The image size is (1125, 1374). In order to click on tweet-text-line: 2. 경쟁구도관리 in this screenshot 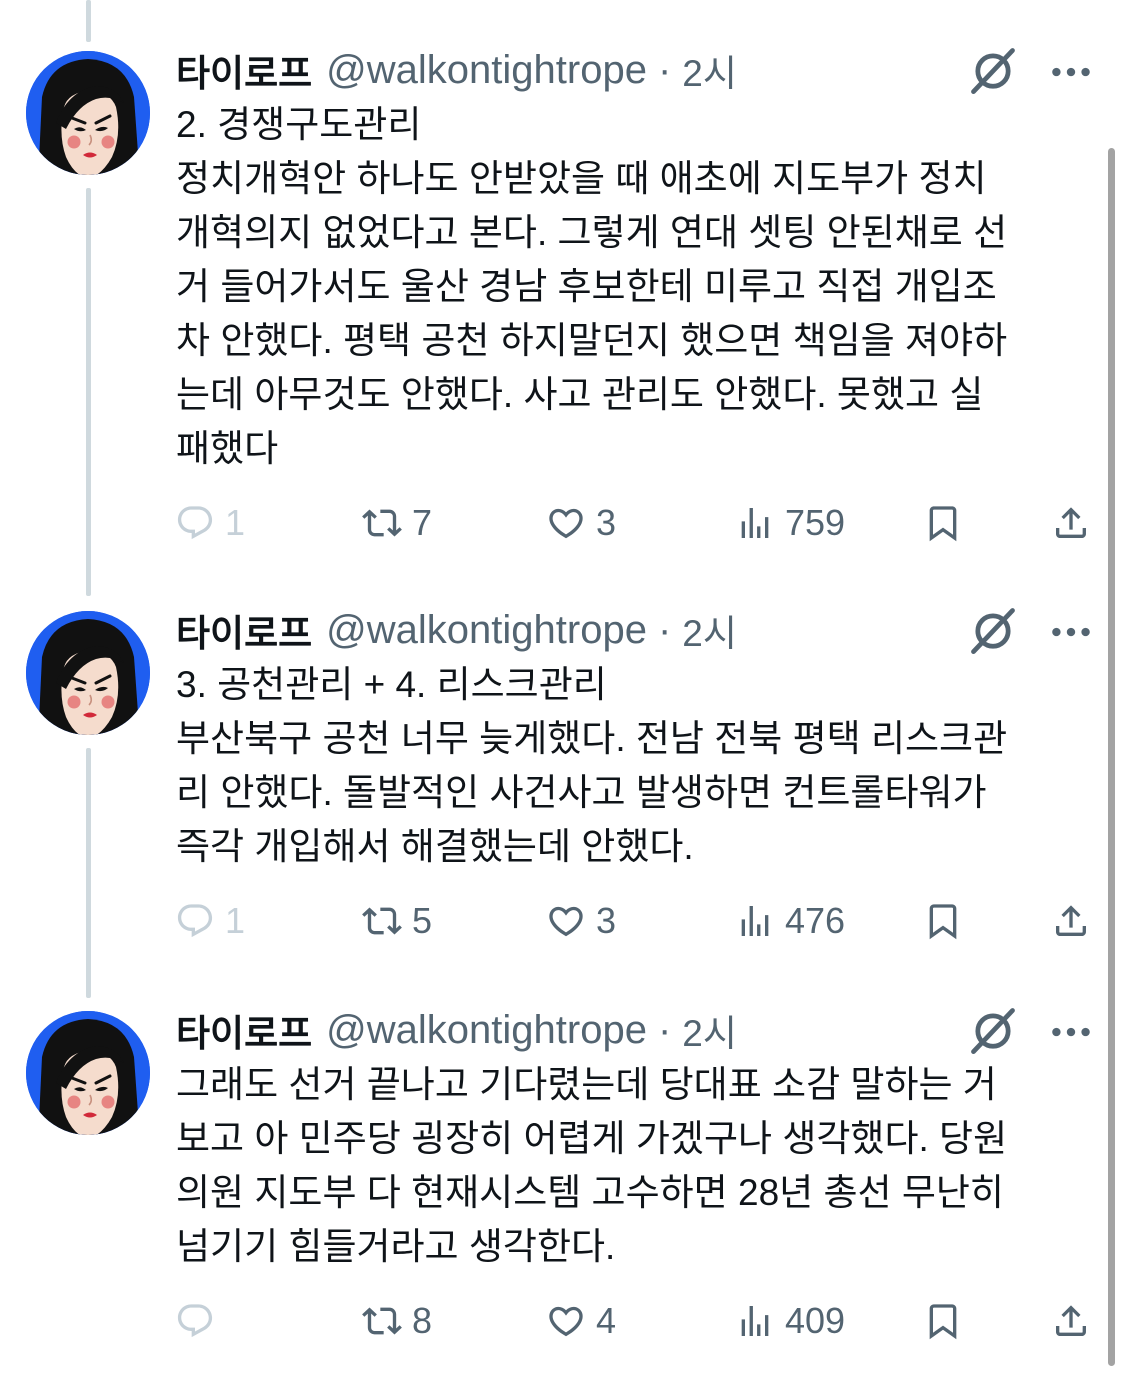, I will do `click(299, 124)`.